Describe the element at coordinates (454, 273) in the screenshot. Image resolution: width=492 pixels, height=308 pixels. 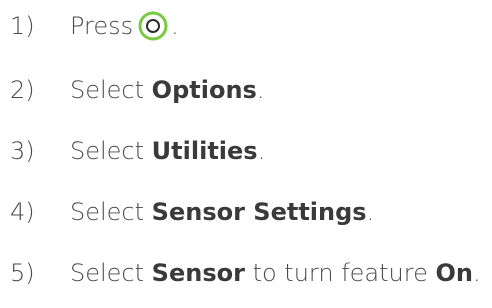
I see `feature-state-label: On` at that location.